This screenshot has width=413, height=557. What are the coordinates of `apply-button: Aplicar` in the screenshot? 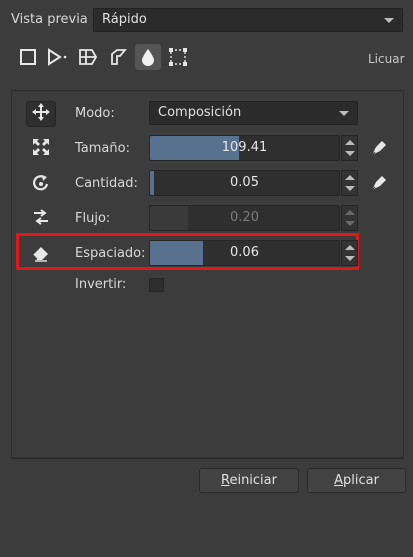 It's located at (356, 480).